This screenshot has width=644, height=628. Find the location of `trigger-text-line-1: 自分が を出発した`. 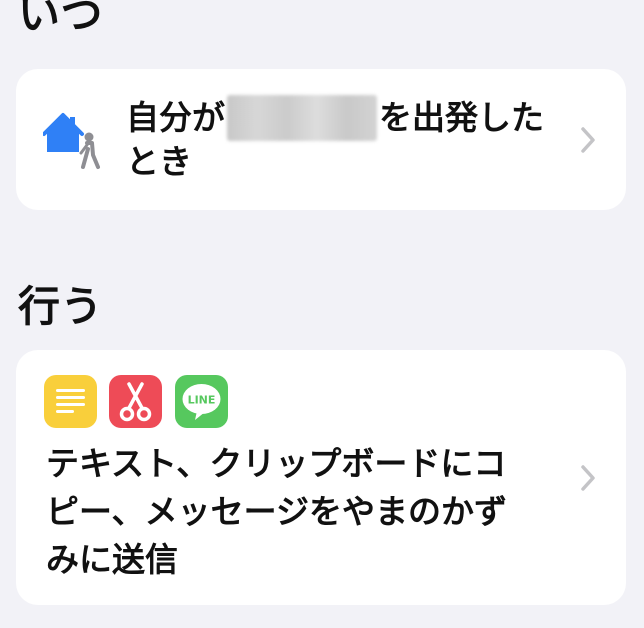

trigger-text-line-1: 自分が を出発した is located at coordinates (335, 118).